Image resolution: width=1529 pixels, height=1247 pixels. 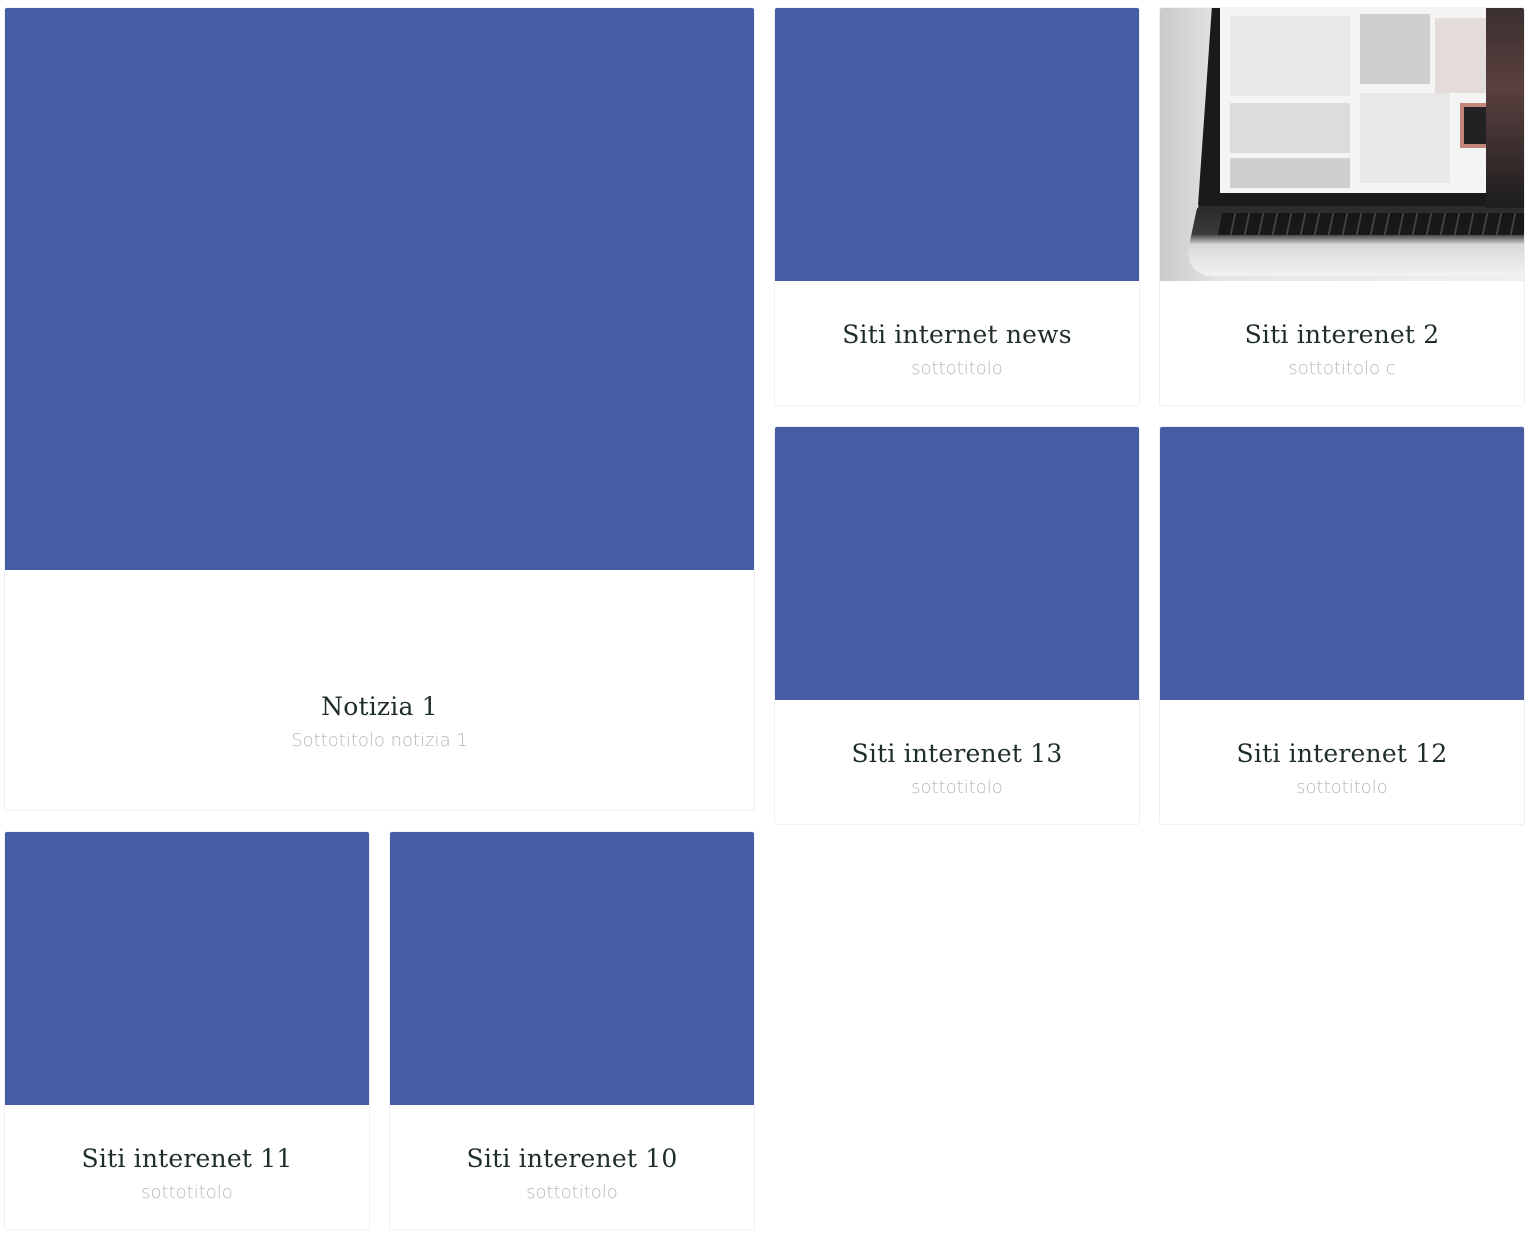 I want to click on news-card-siti-interenet-12: Siti interenet 12 sottotitolo, so click(x=1342, y=625).